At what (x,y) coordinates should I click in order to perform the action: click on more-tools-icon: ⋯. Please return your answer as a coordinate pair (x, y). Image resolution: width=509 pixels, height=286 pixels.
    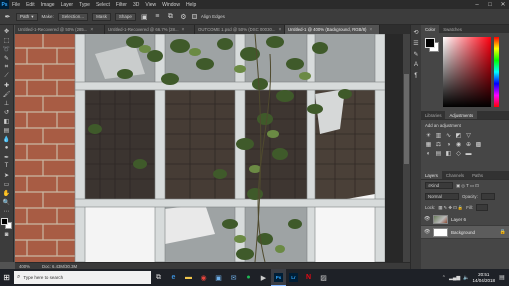
    Looking at the image, I should click on (7, 211).